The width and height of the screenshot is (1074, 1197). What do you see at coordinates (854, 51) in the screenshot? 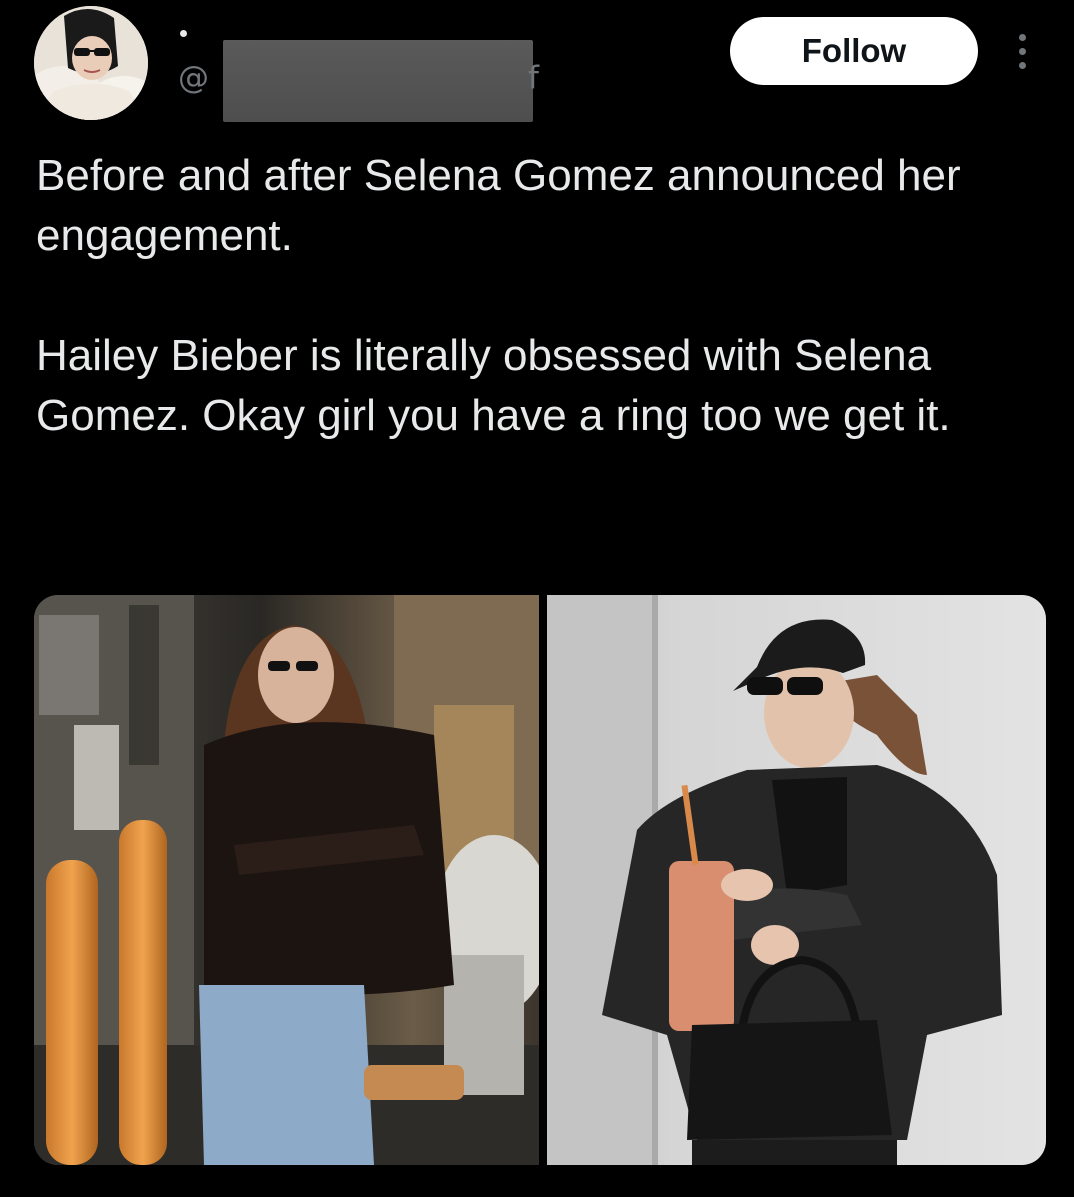
I see `follow-button: Follow` at bounding box center [854, 51].